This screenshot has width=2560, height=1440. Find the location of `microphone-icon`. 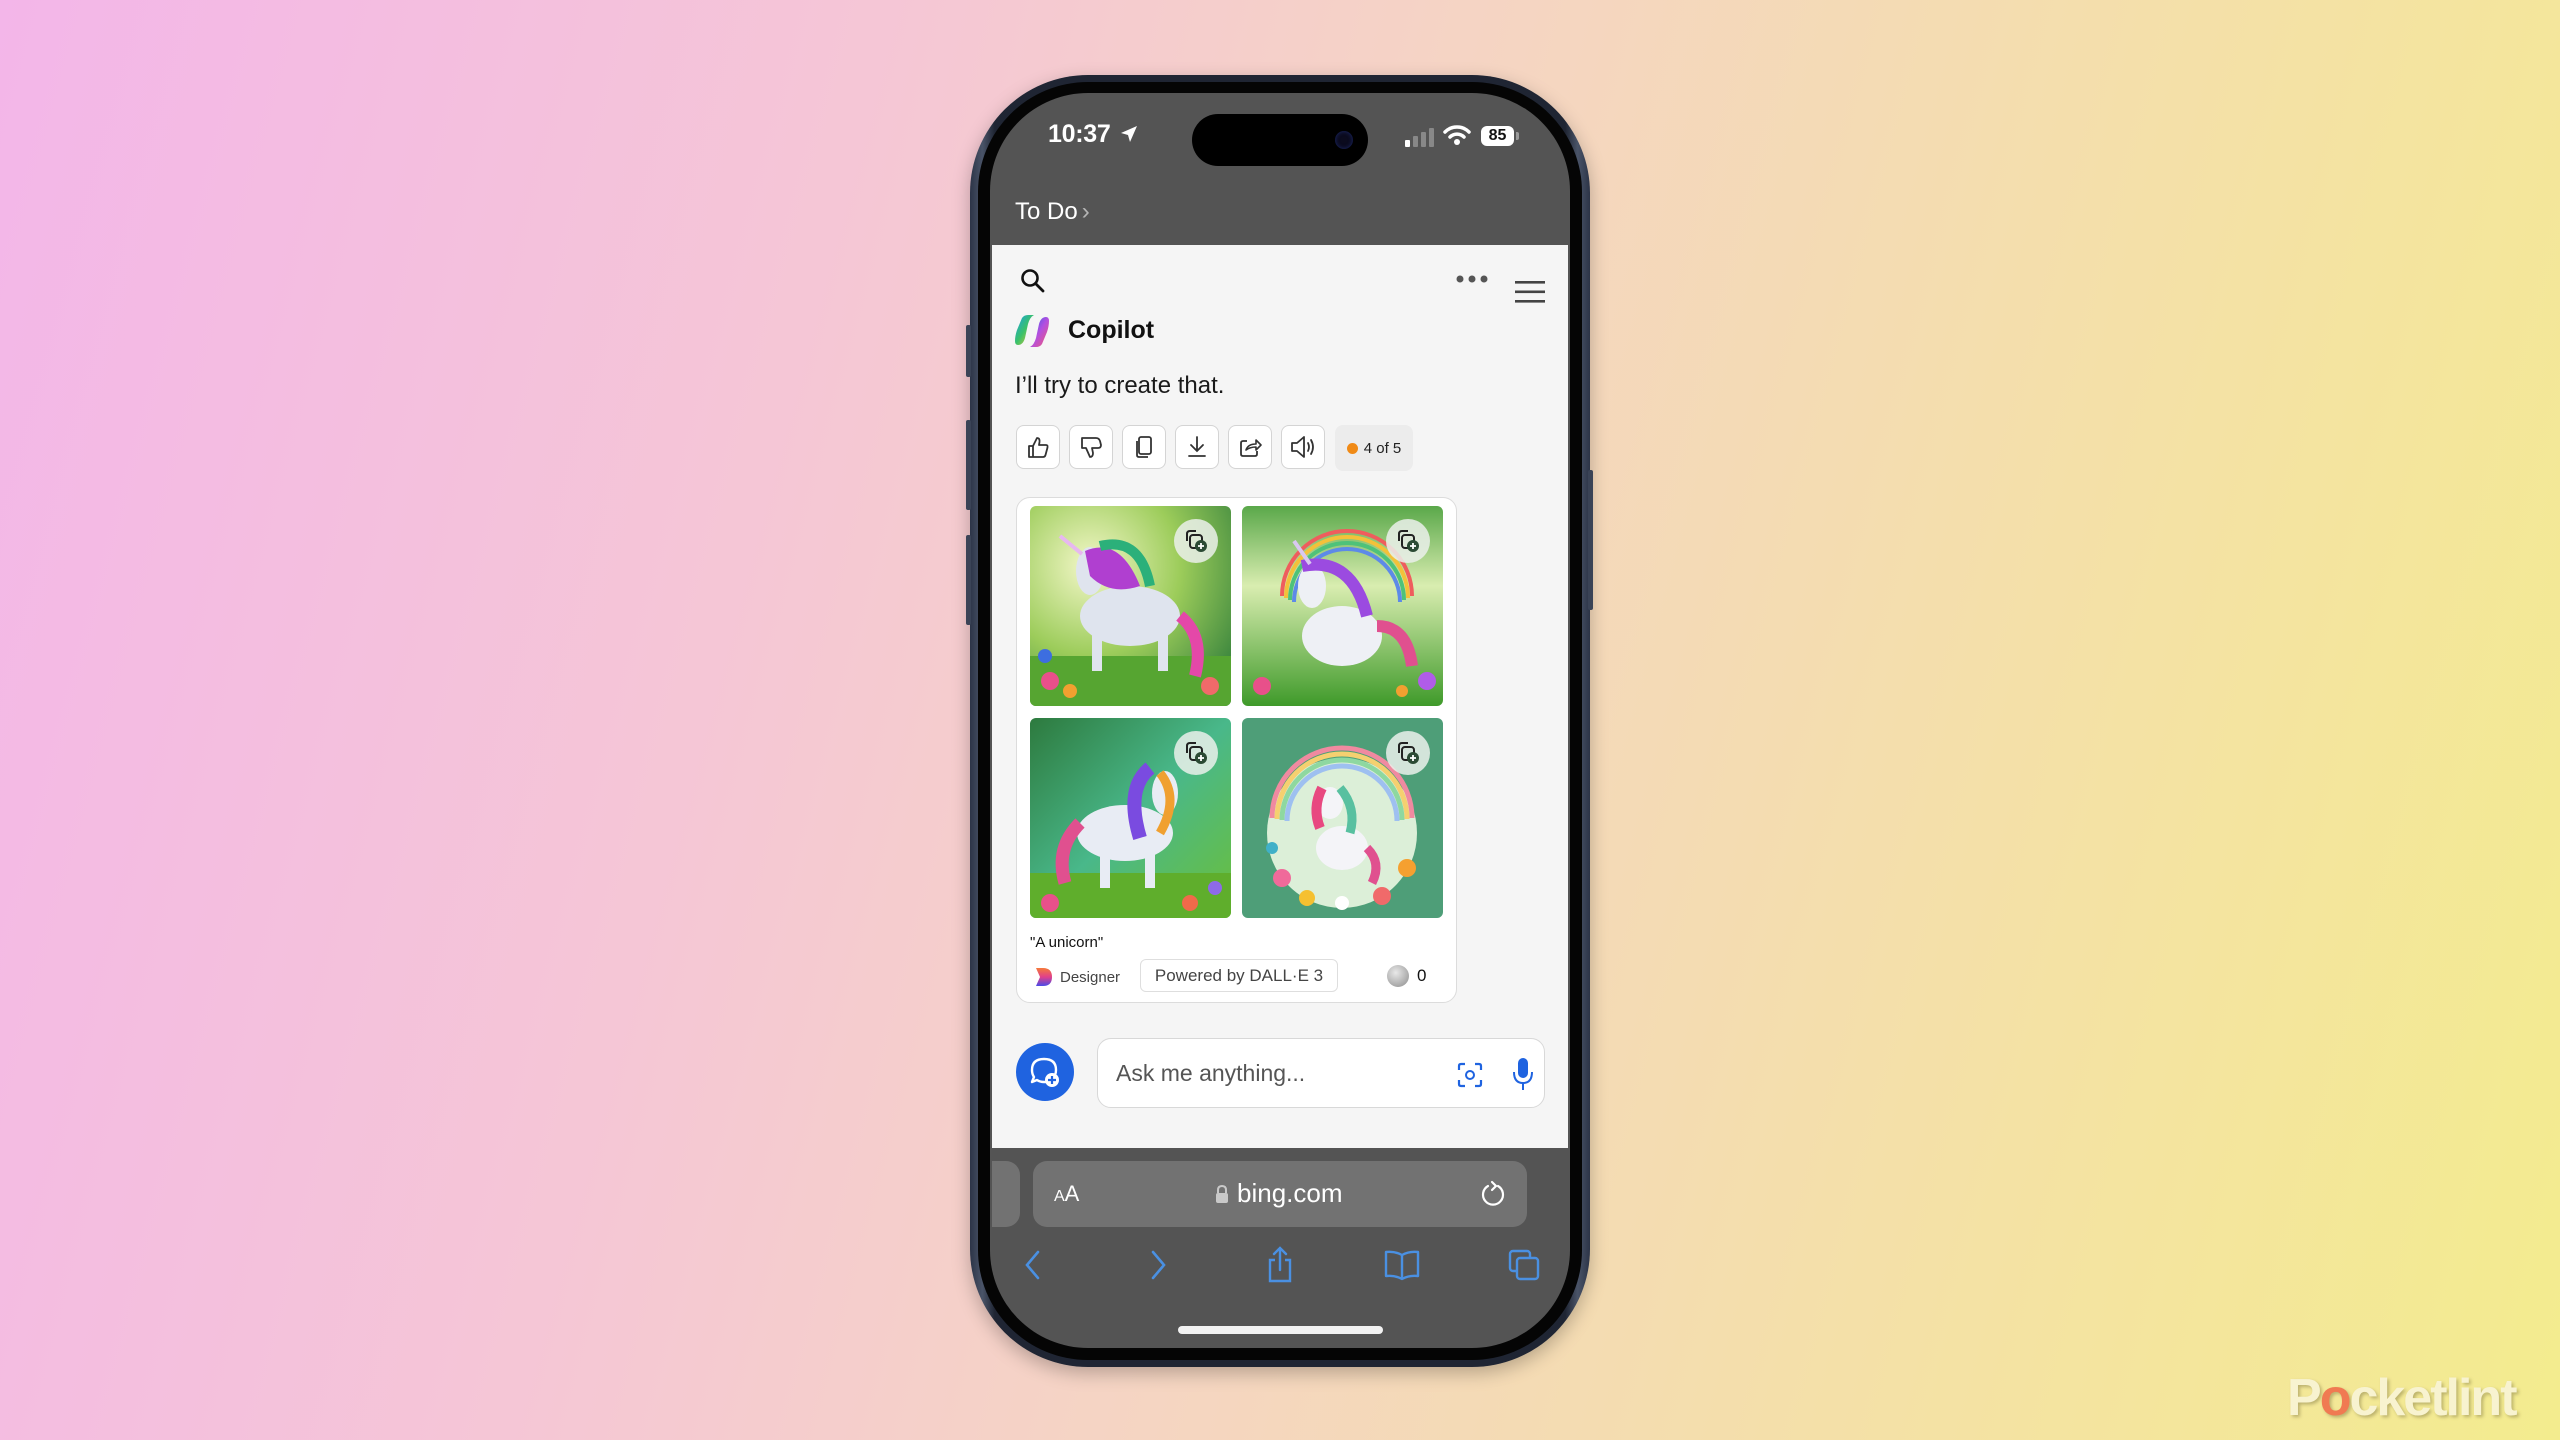

microphone-icon is located at coordinates (1523, 1074).